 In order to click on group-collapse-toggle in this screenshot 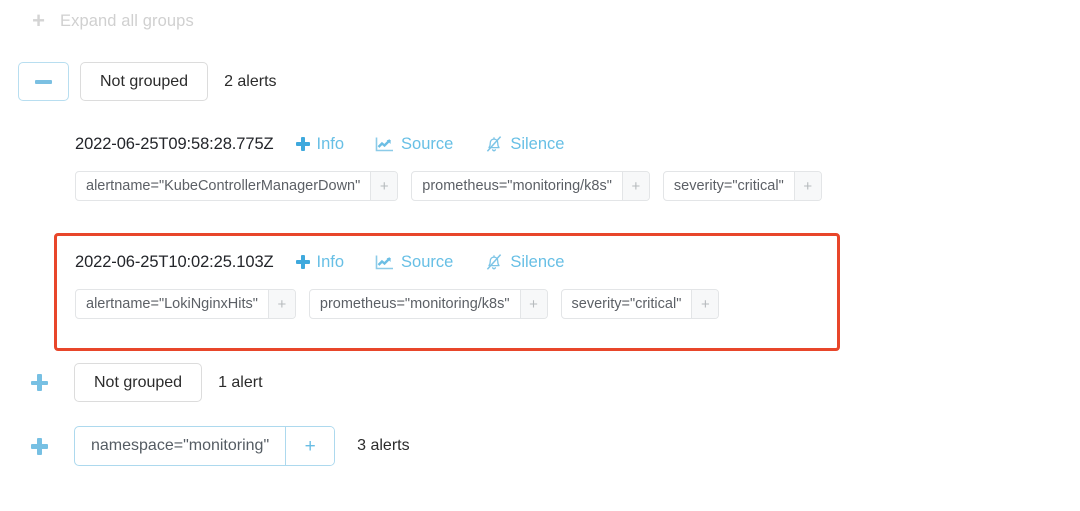, I will do `click(43, 81)`.